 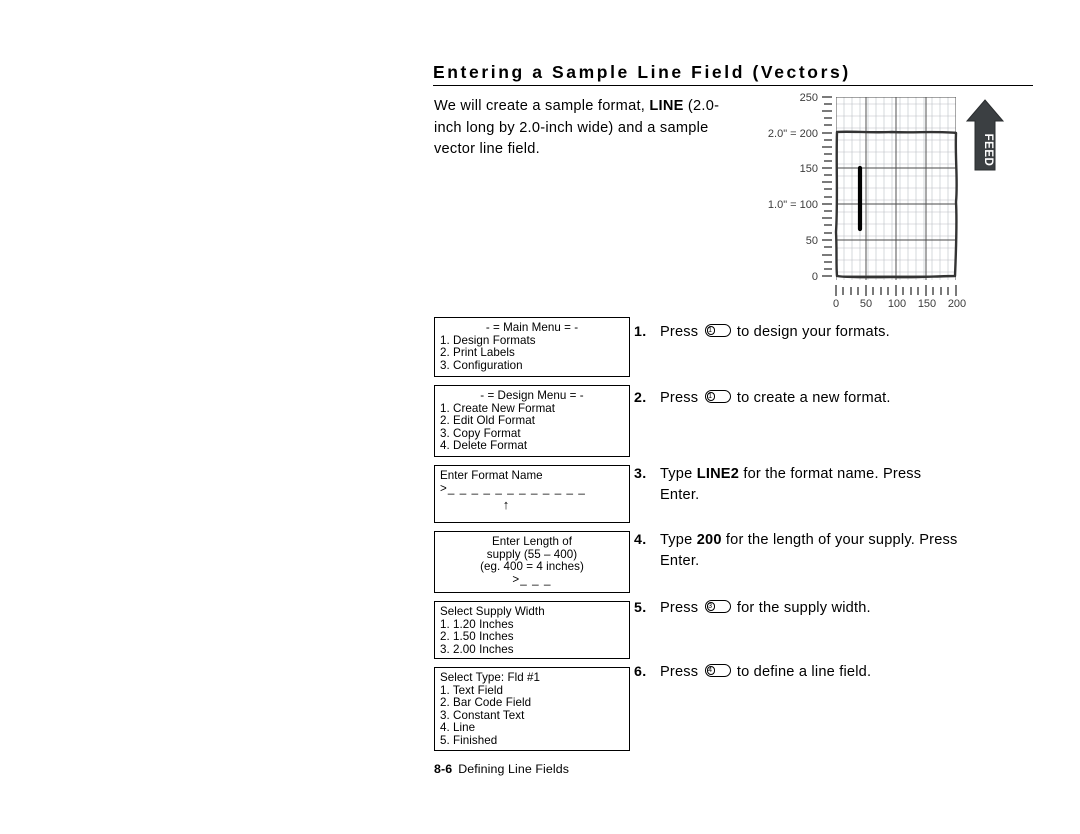 What do you see at coordinates (811, 332) in the screenshot?
I see `step-text-post: to design your formats.` at bounding box center [811, 332].